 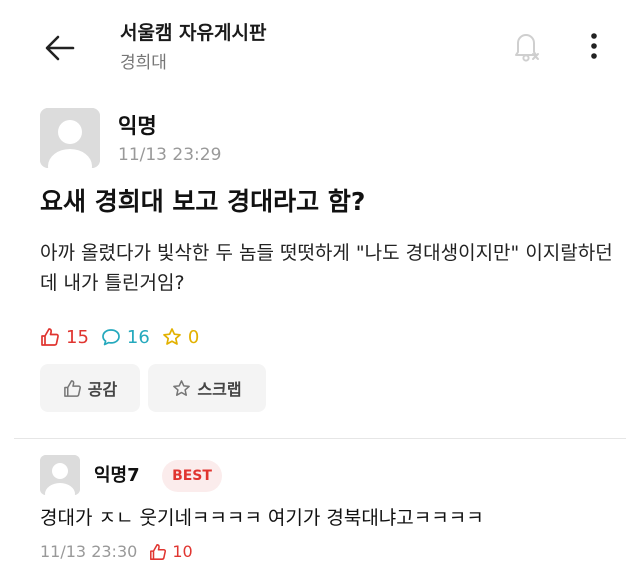 What do you see at coordinates (320, 438) in the screenshot?
I see `divider` at bounding box center [320, 438].